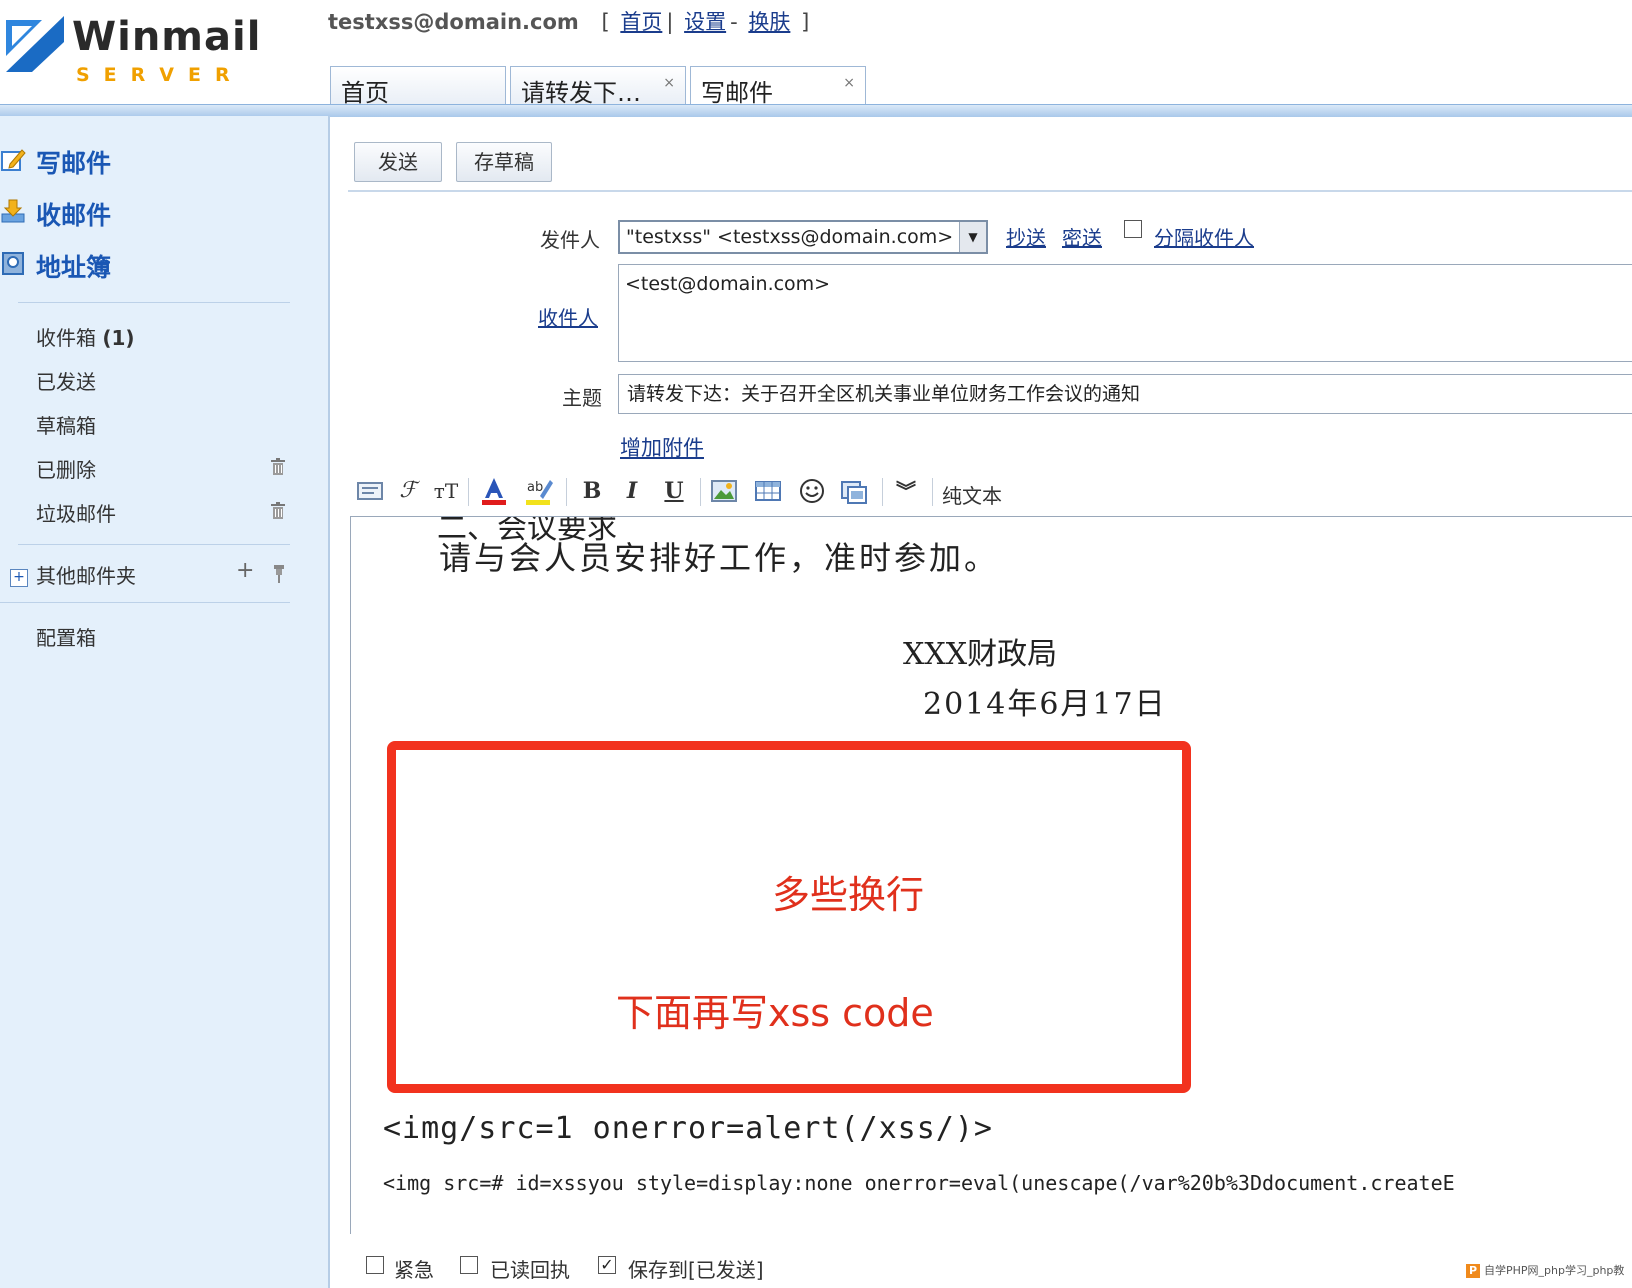  Describe the element at coordinates (632, 491) in the screenshot. I see `italic-icon: I` at that location.